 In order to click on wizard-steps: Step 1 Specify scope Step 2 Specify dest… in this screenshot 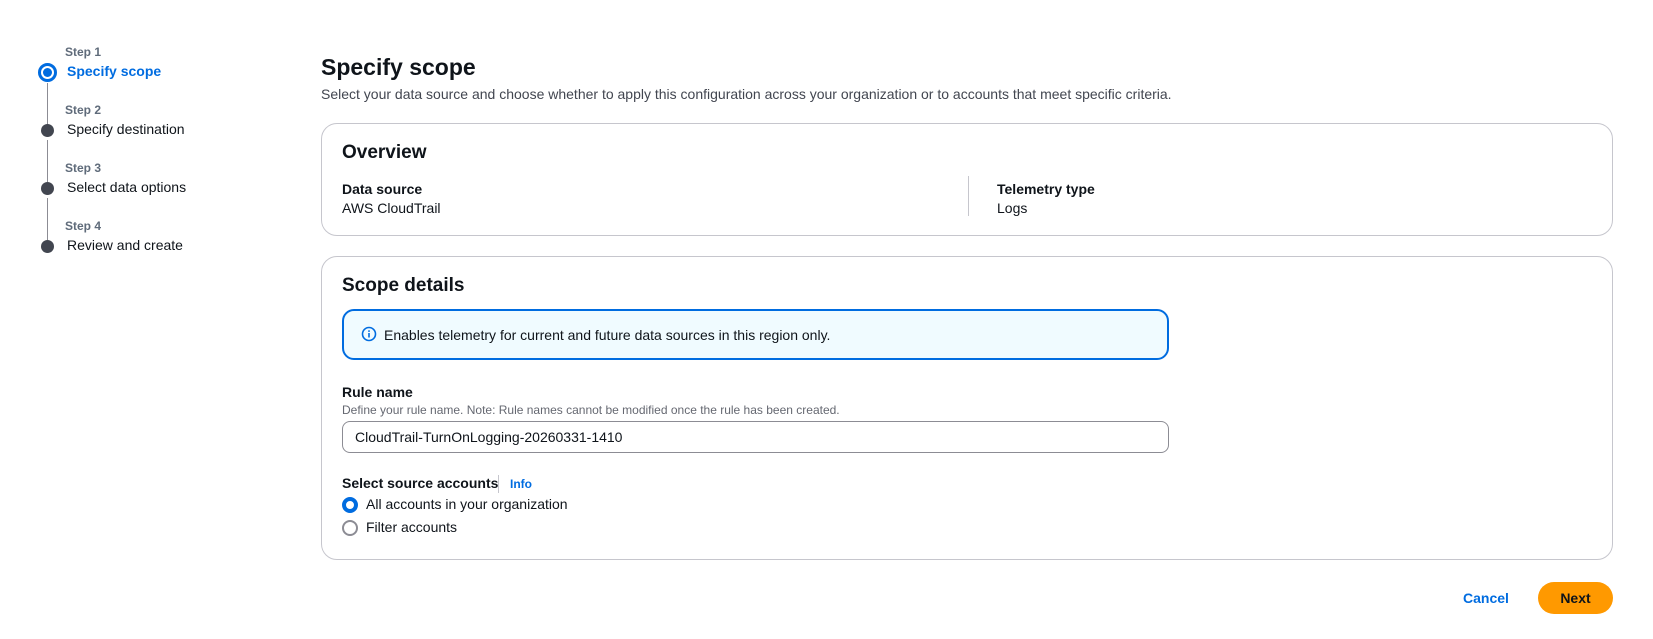, I will do `click(158, 159)`.